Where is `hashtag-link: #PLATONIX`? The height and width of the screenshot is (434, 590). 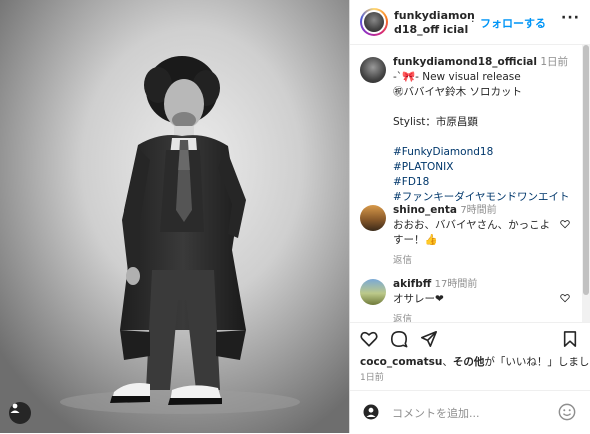
hashtag-link: #PLATONIX is located at coordinates (483, 167).